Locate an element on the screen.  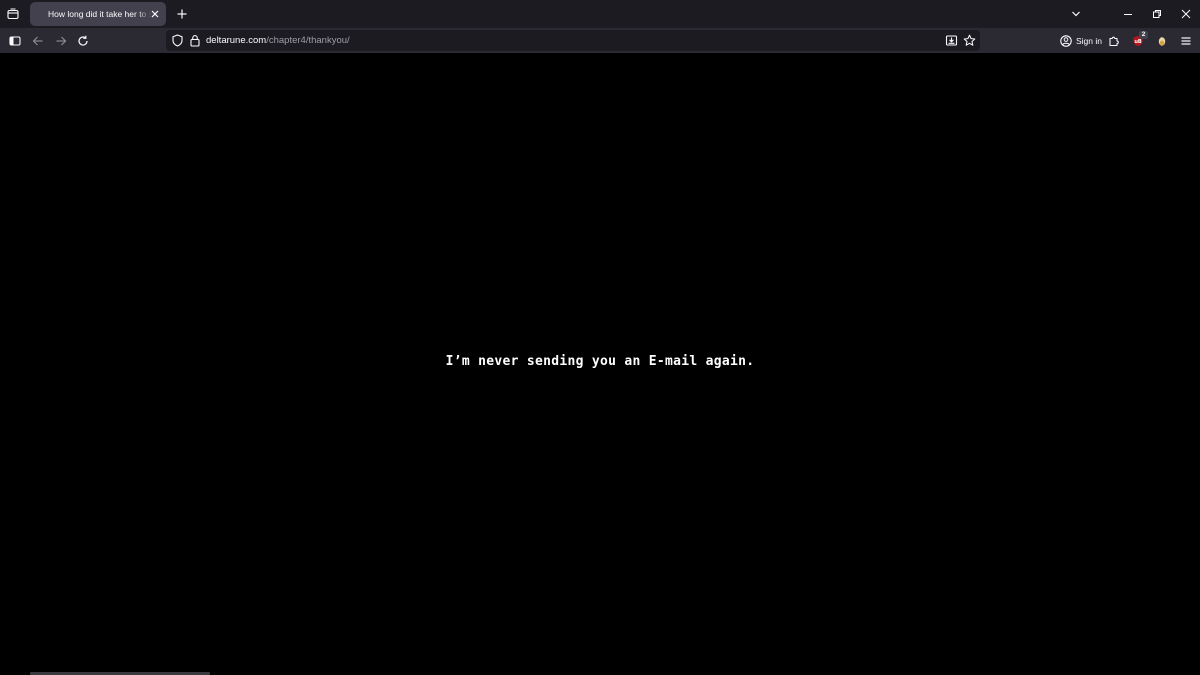
page-message: I’m never sending you an E-mail again. is located at coordinates (600, 361).